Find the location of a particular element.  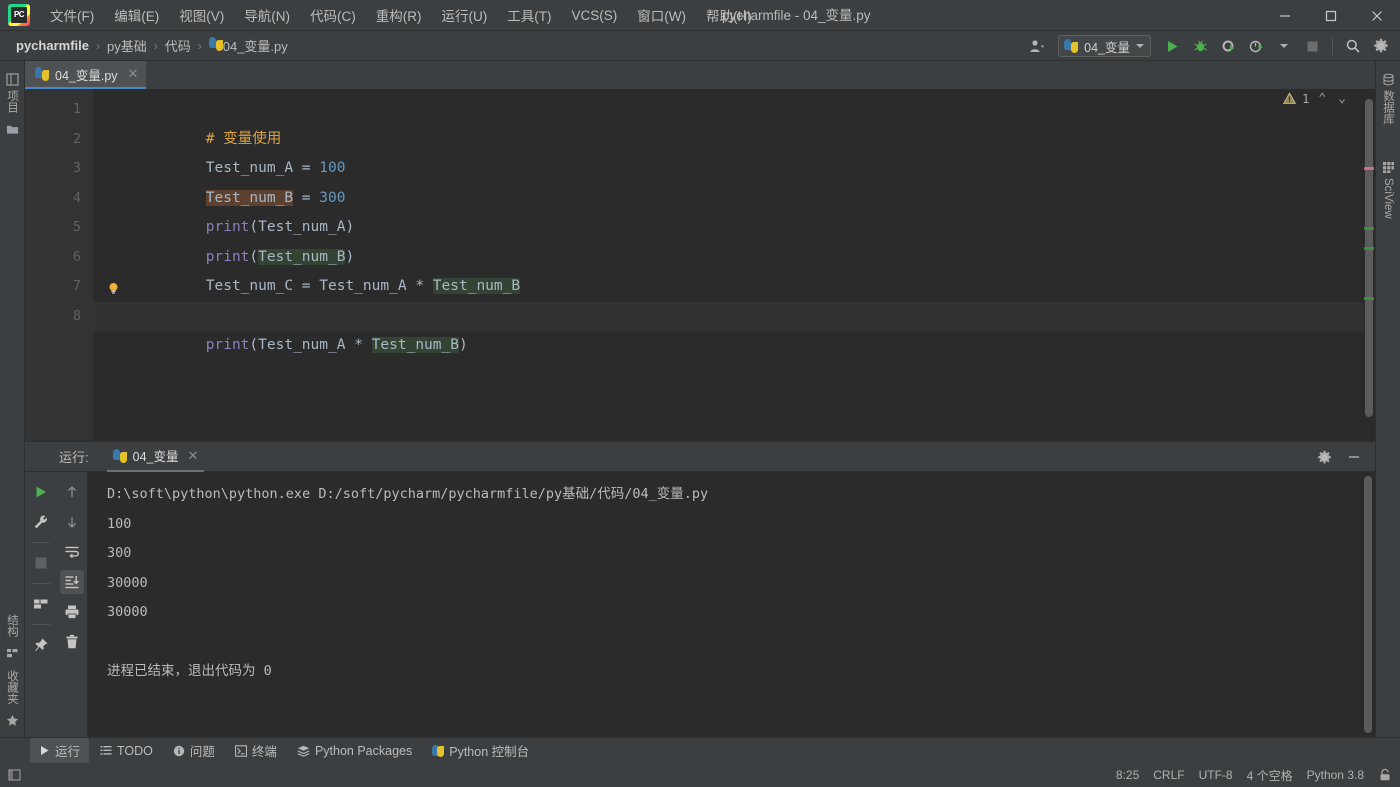

code-line-7: print(Test_num_C) is located at coordinates (728, 298).